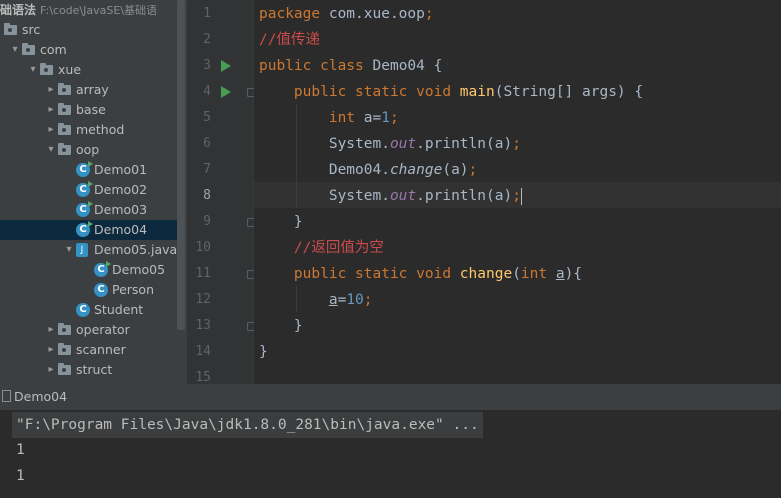 The image size is (781, 498). I want to click on code-token: package, so click(294, 14).